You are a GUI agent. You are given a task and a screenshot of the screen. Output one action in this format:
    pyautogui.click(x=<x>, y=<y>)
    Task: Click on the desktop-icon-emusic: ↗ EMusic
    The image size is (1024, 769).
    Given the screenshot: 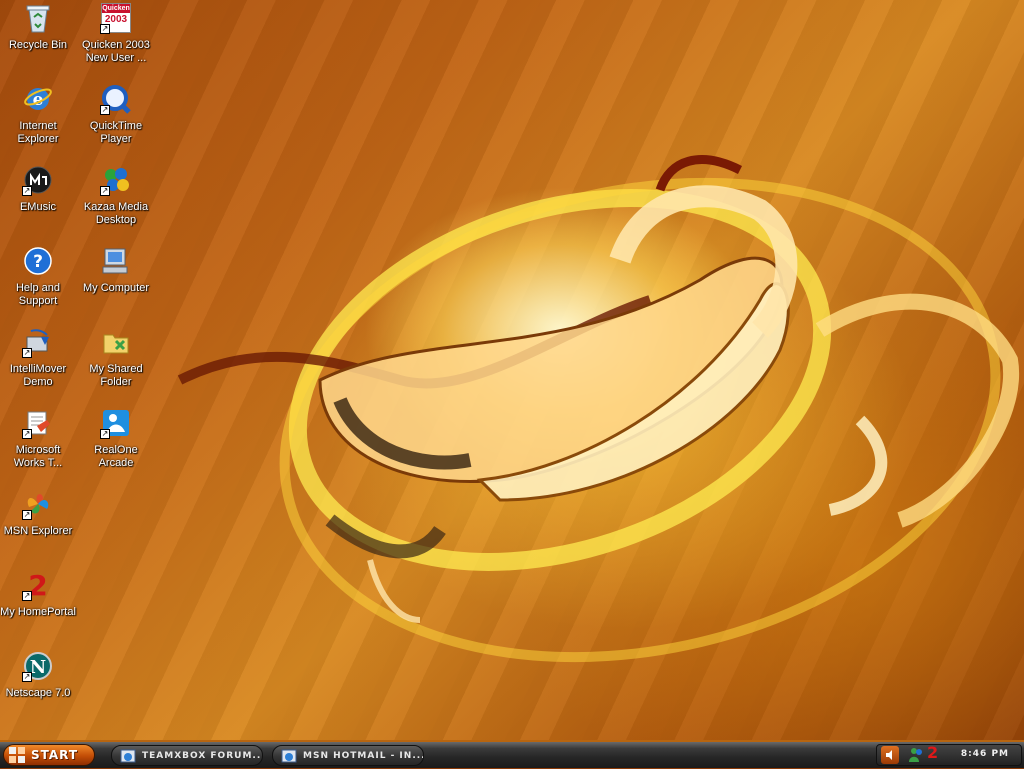 What is the action you would take?
    pyautogui.click(x=38, y=199)
    